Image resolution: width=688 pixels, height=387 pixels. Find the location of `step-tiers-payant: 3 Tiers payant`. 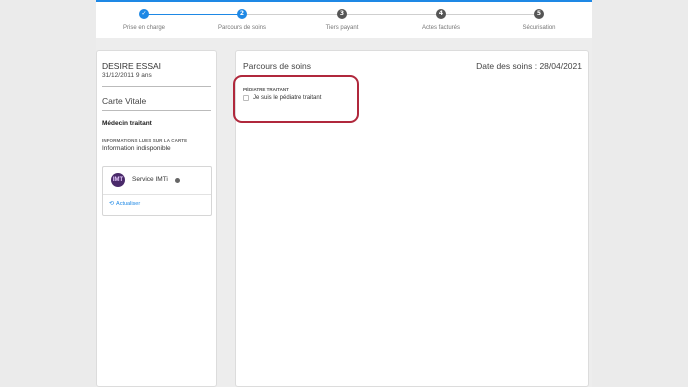

step-tiers-payant: 3 Tiers payant is located at coordinates (342, 20).